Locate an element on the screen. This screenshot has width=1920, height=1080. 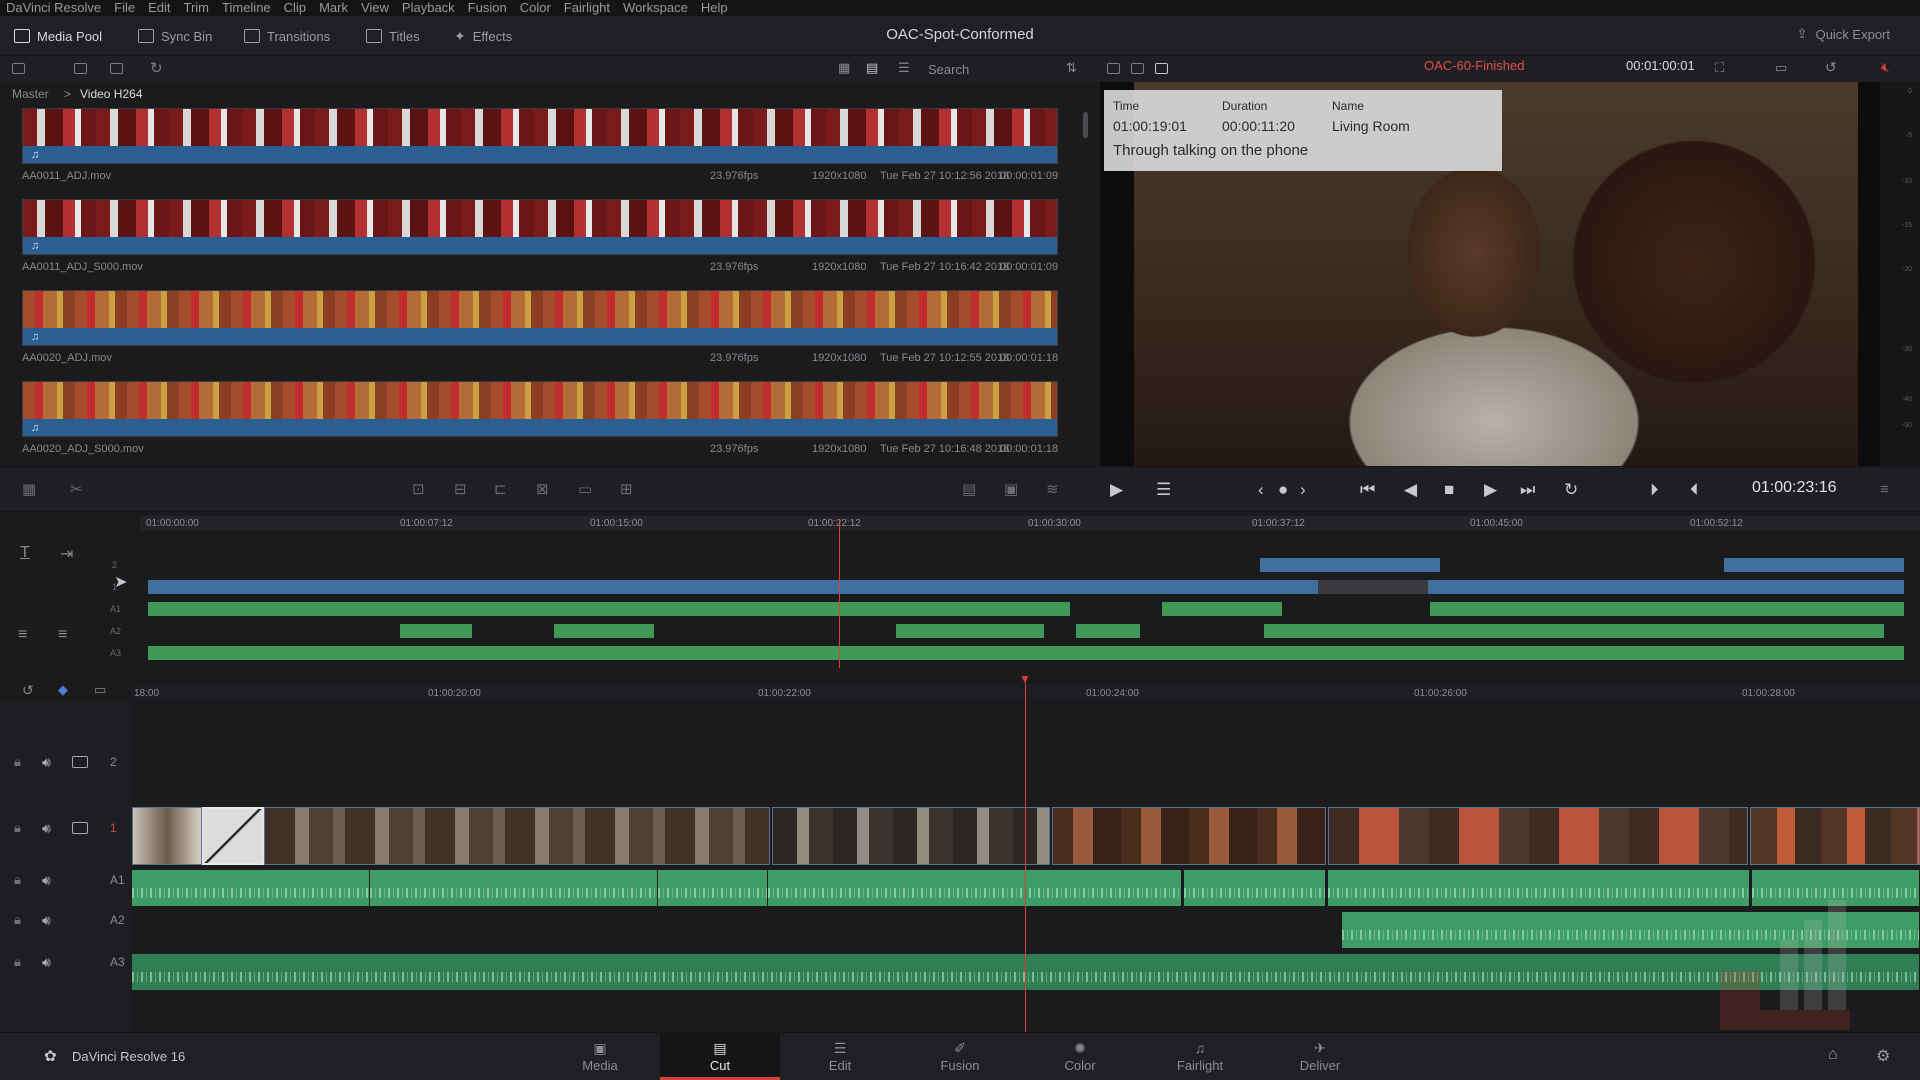
trim-tool-icon: ⇥ is located at coordinates (66, 554).